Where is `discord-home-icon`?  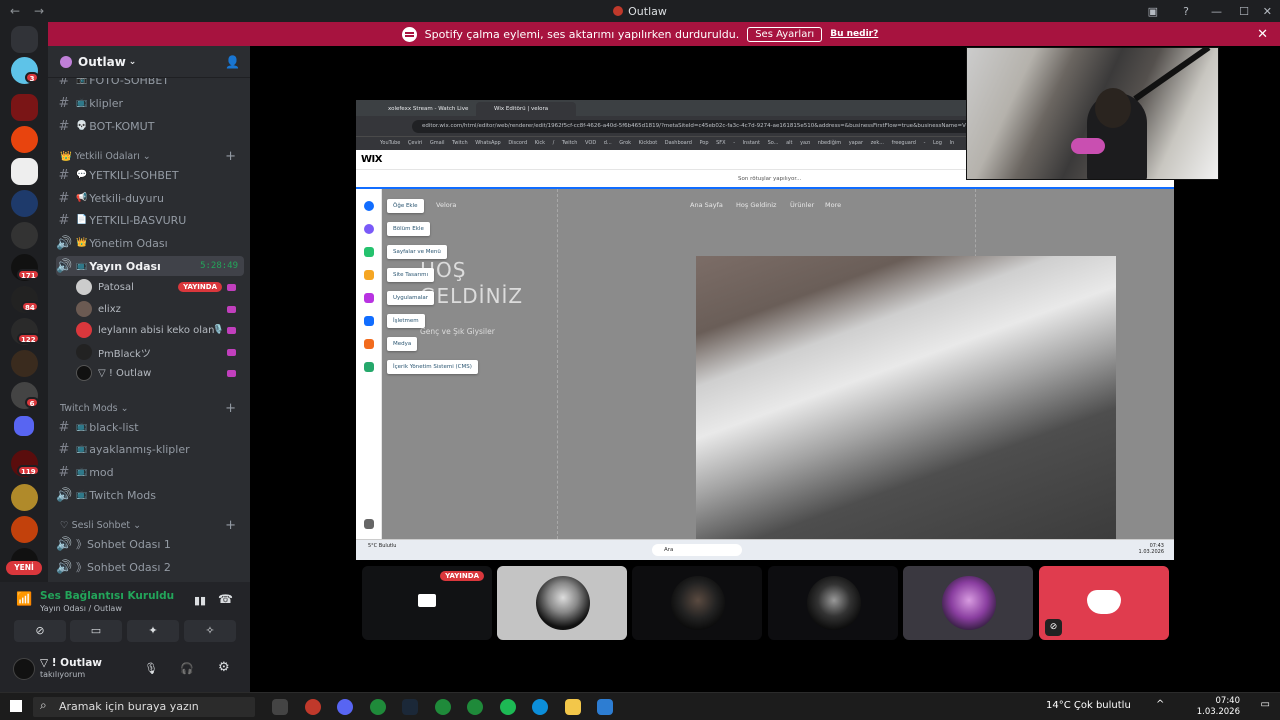
discord-home-icon is located at coordinates (24, 39).